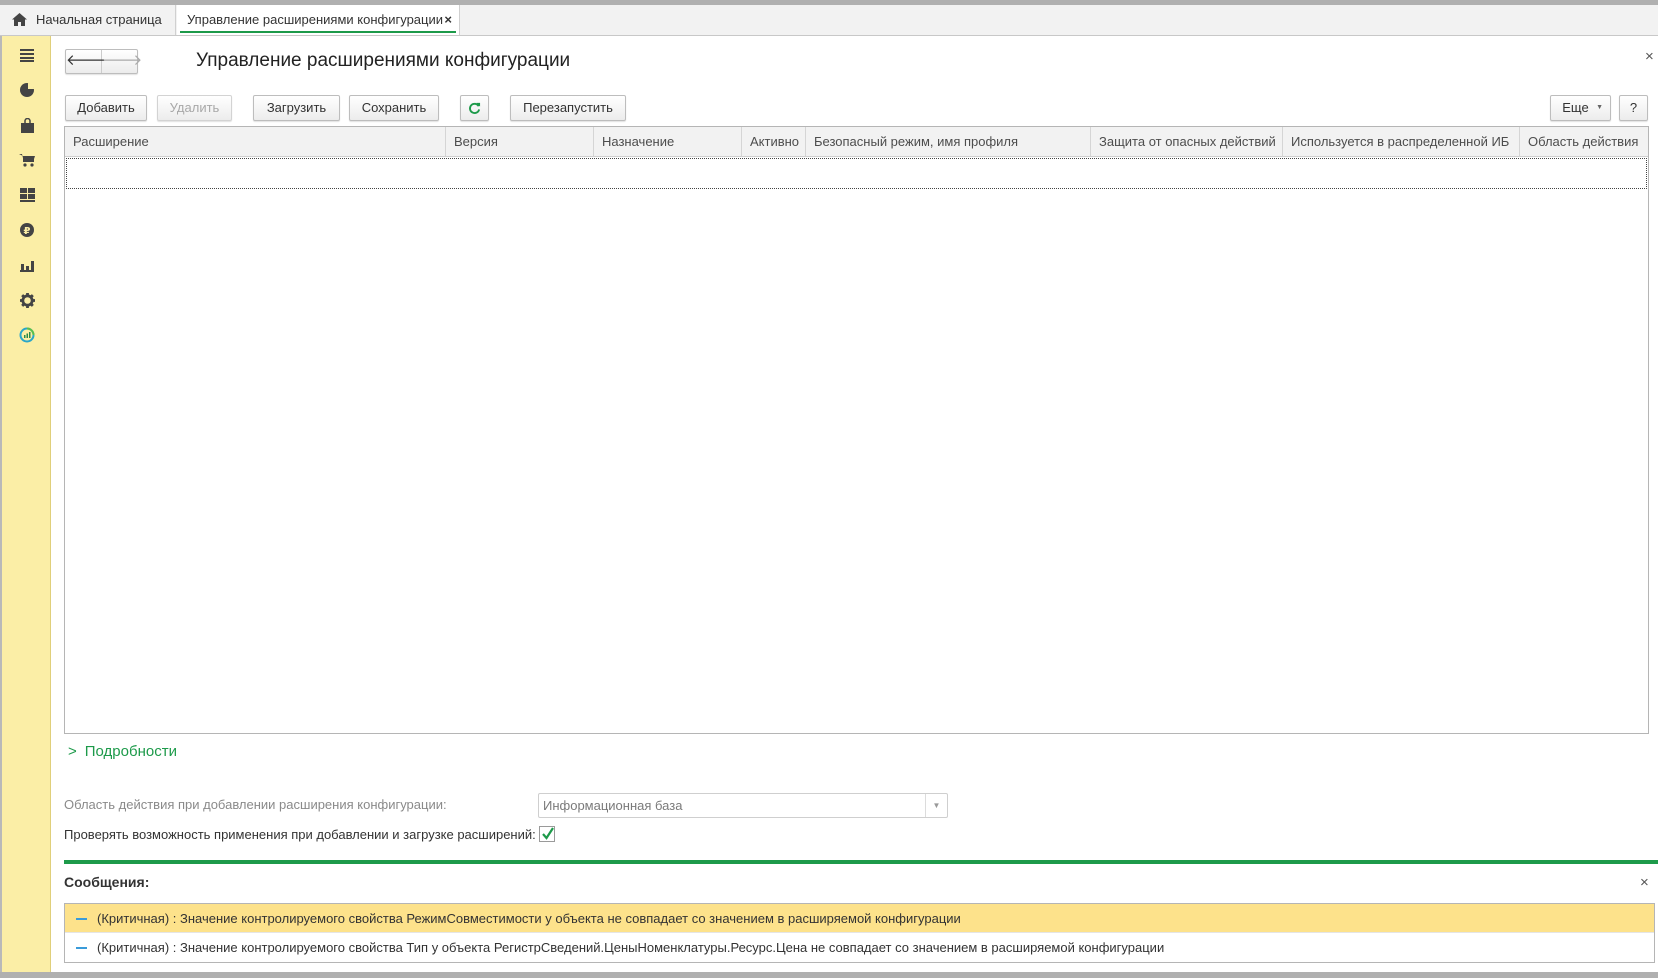 The height and width of the screenshot is (978, 1658). Describe the element at coordinates (774, 141) in the screenshot. I see `column-active: Активно` at that location.